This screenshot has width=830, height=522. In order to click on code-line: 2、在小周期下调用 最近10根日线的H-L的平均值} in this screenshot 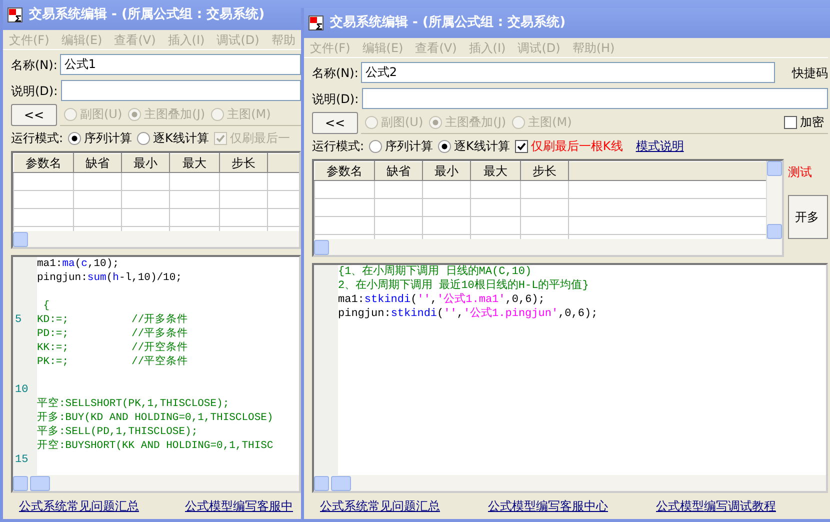, I will do `click(463, 286)`.